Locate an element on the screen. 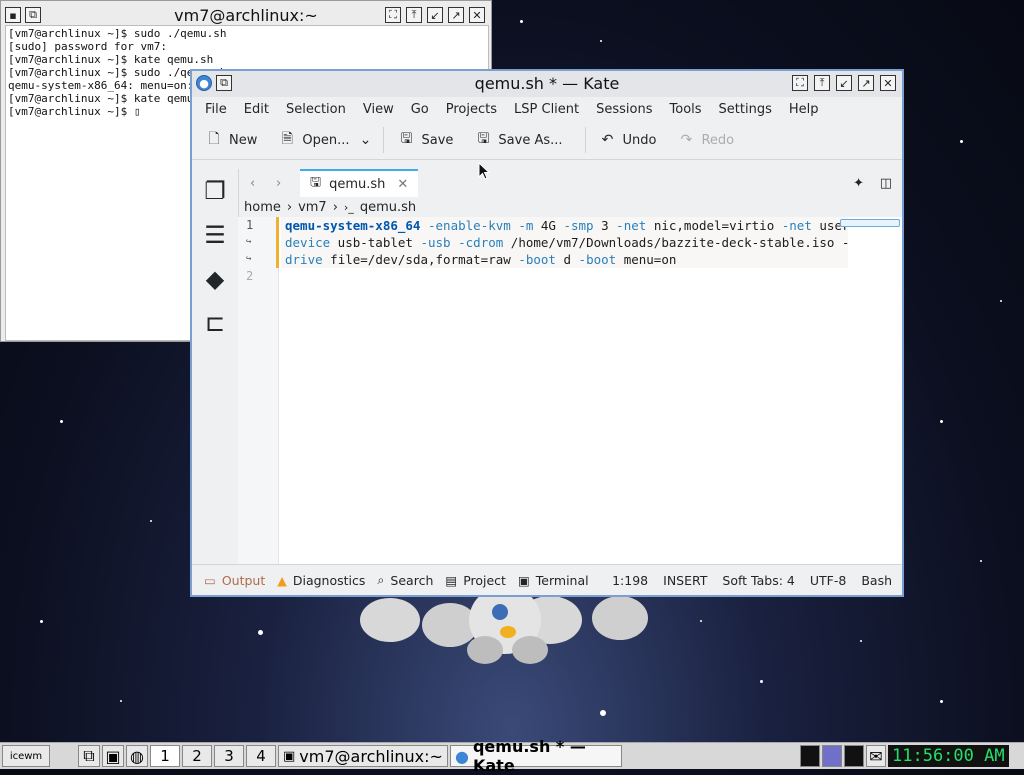 The width and height of the screenshot is (1024, 775). window-list-icon: ⧉ is located at coordinates (89, 756).